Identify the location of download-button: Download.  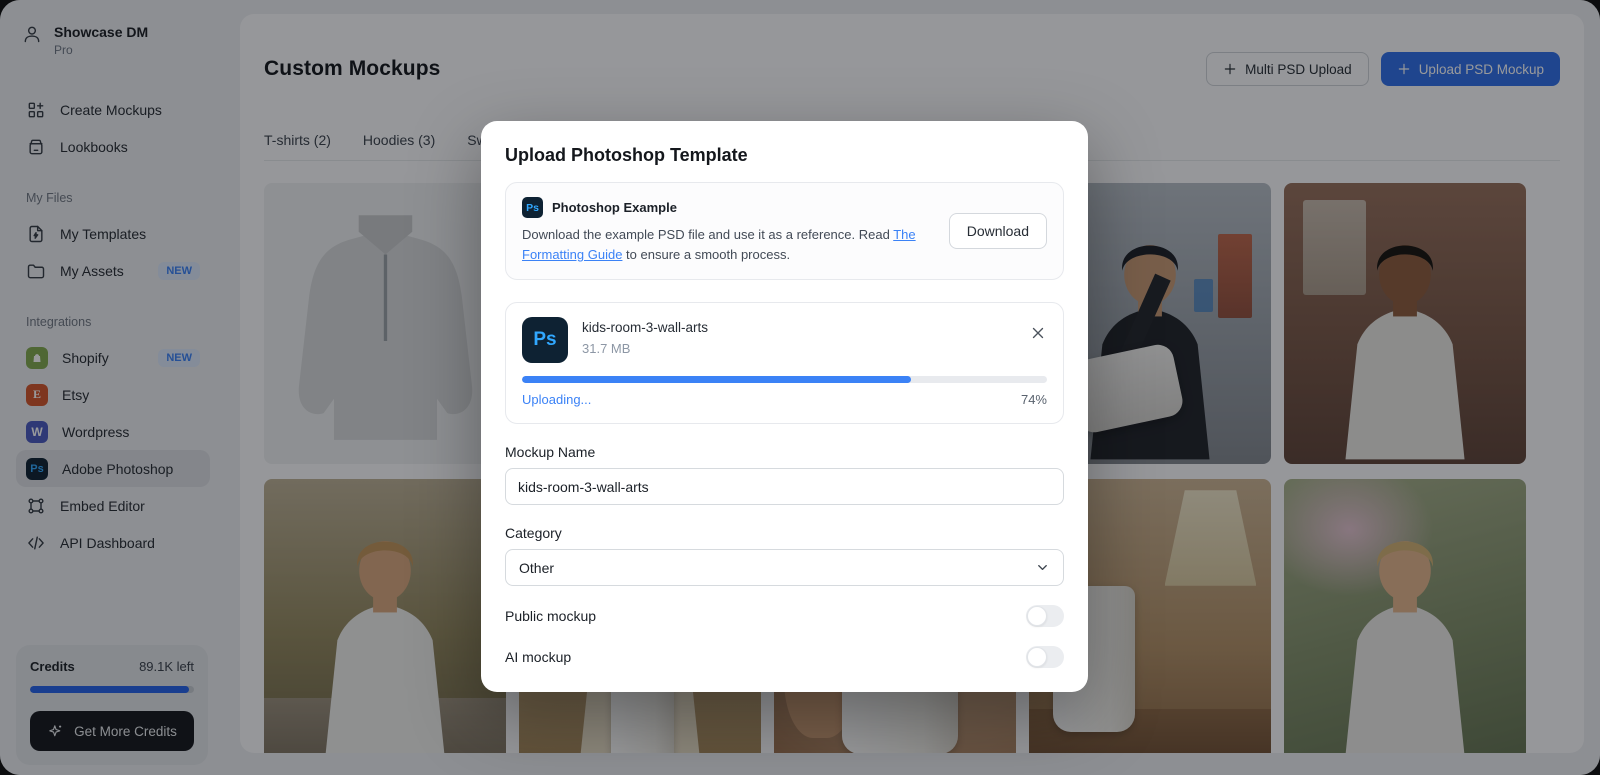
(997, 231).